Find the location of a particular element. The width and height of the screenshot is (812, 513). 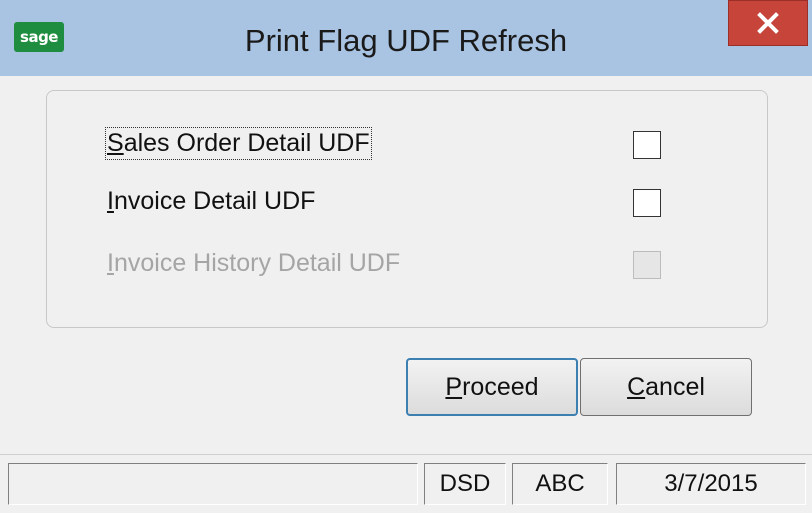

status-date: 3/7/2015 is located at coordinates (711, 484).